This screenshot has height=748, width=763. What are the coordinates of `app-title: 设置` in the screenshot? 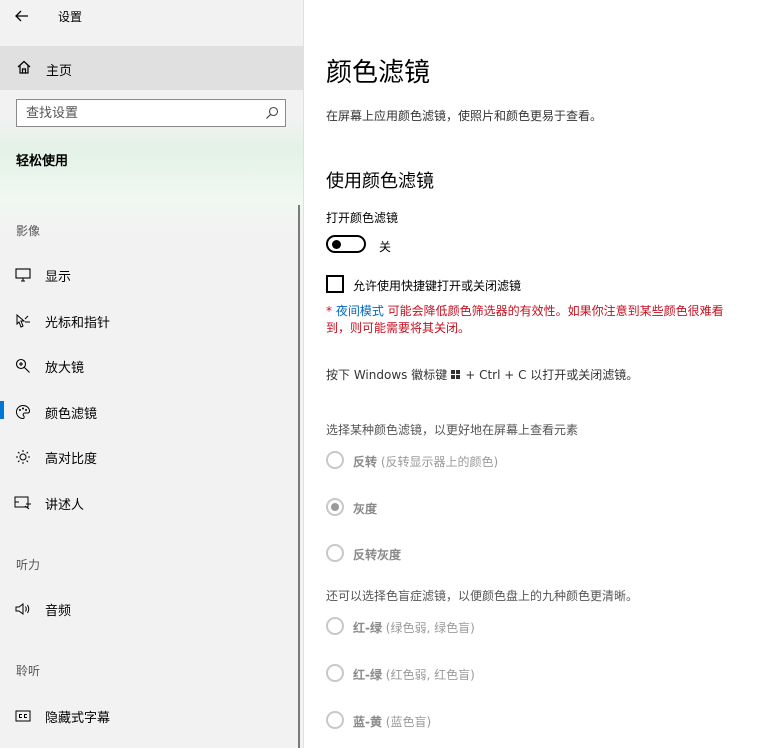 It's located at (70, 17).